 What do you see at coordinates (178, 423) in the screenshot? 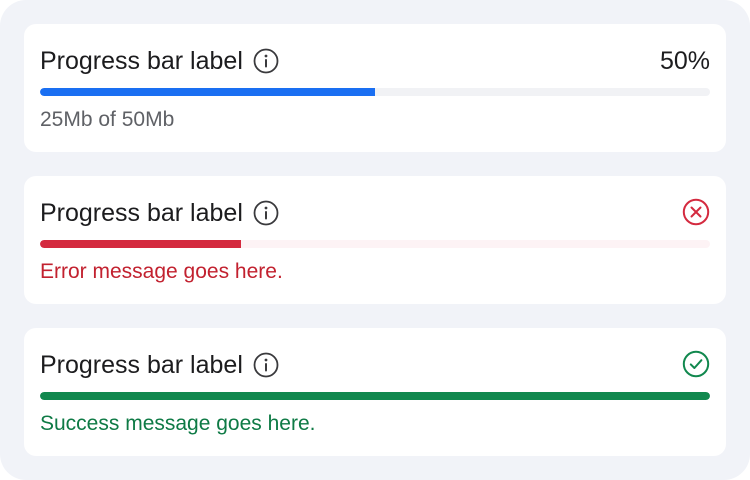
I see `success-message: Success message goes here.` at bounding box center [178, 423].